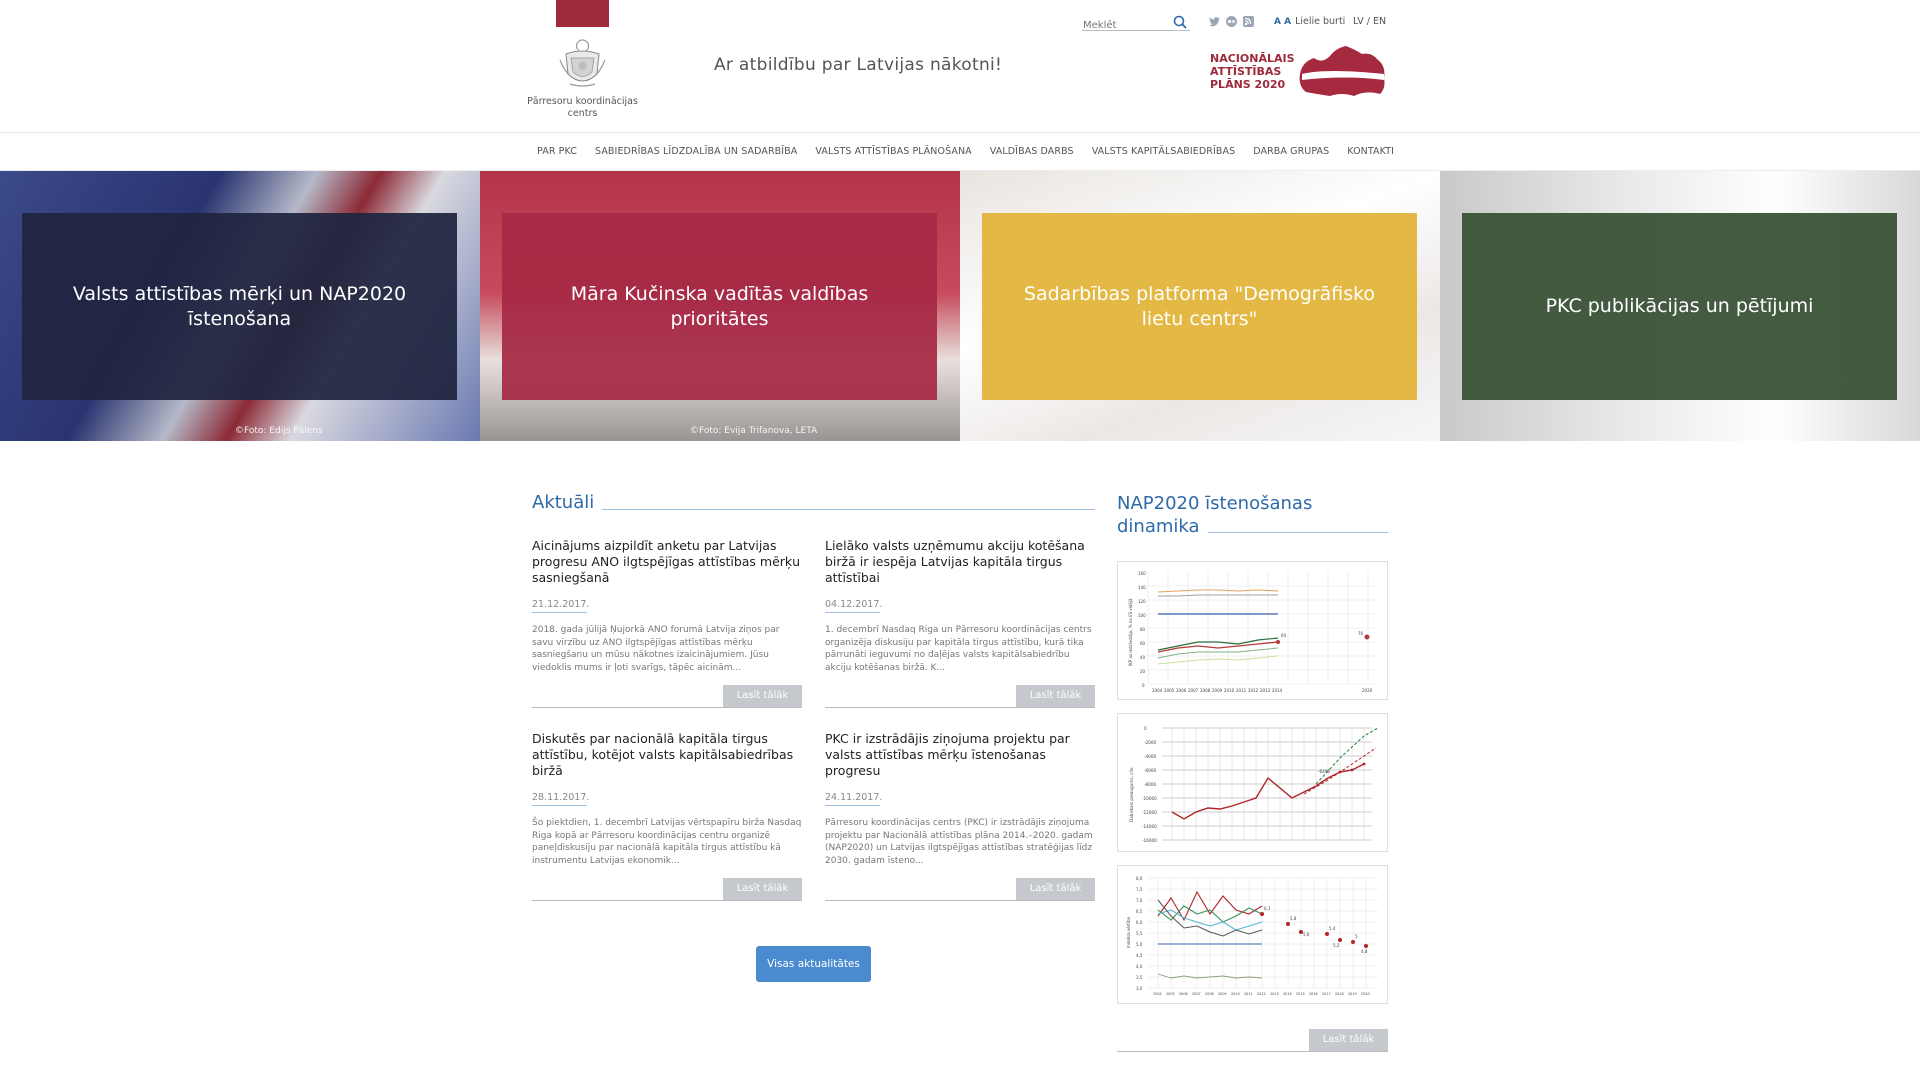  What do you see at coordinates (1300, 994) in the screenshot?
I see `chart-tick: 2015` at bounding box center [1300, 994].